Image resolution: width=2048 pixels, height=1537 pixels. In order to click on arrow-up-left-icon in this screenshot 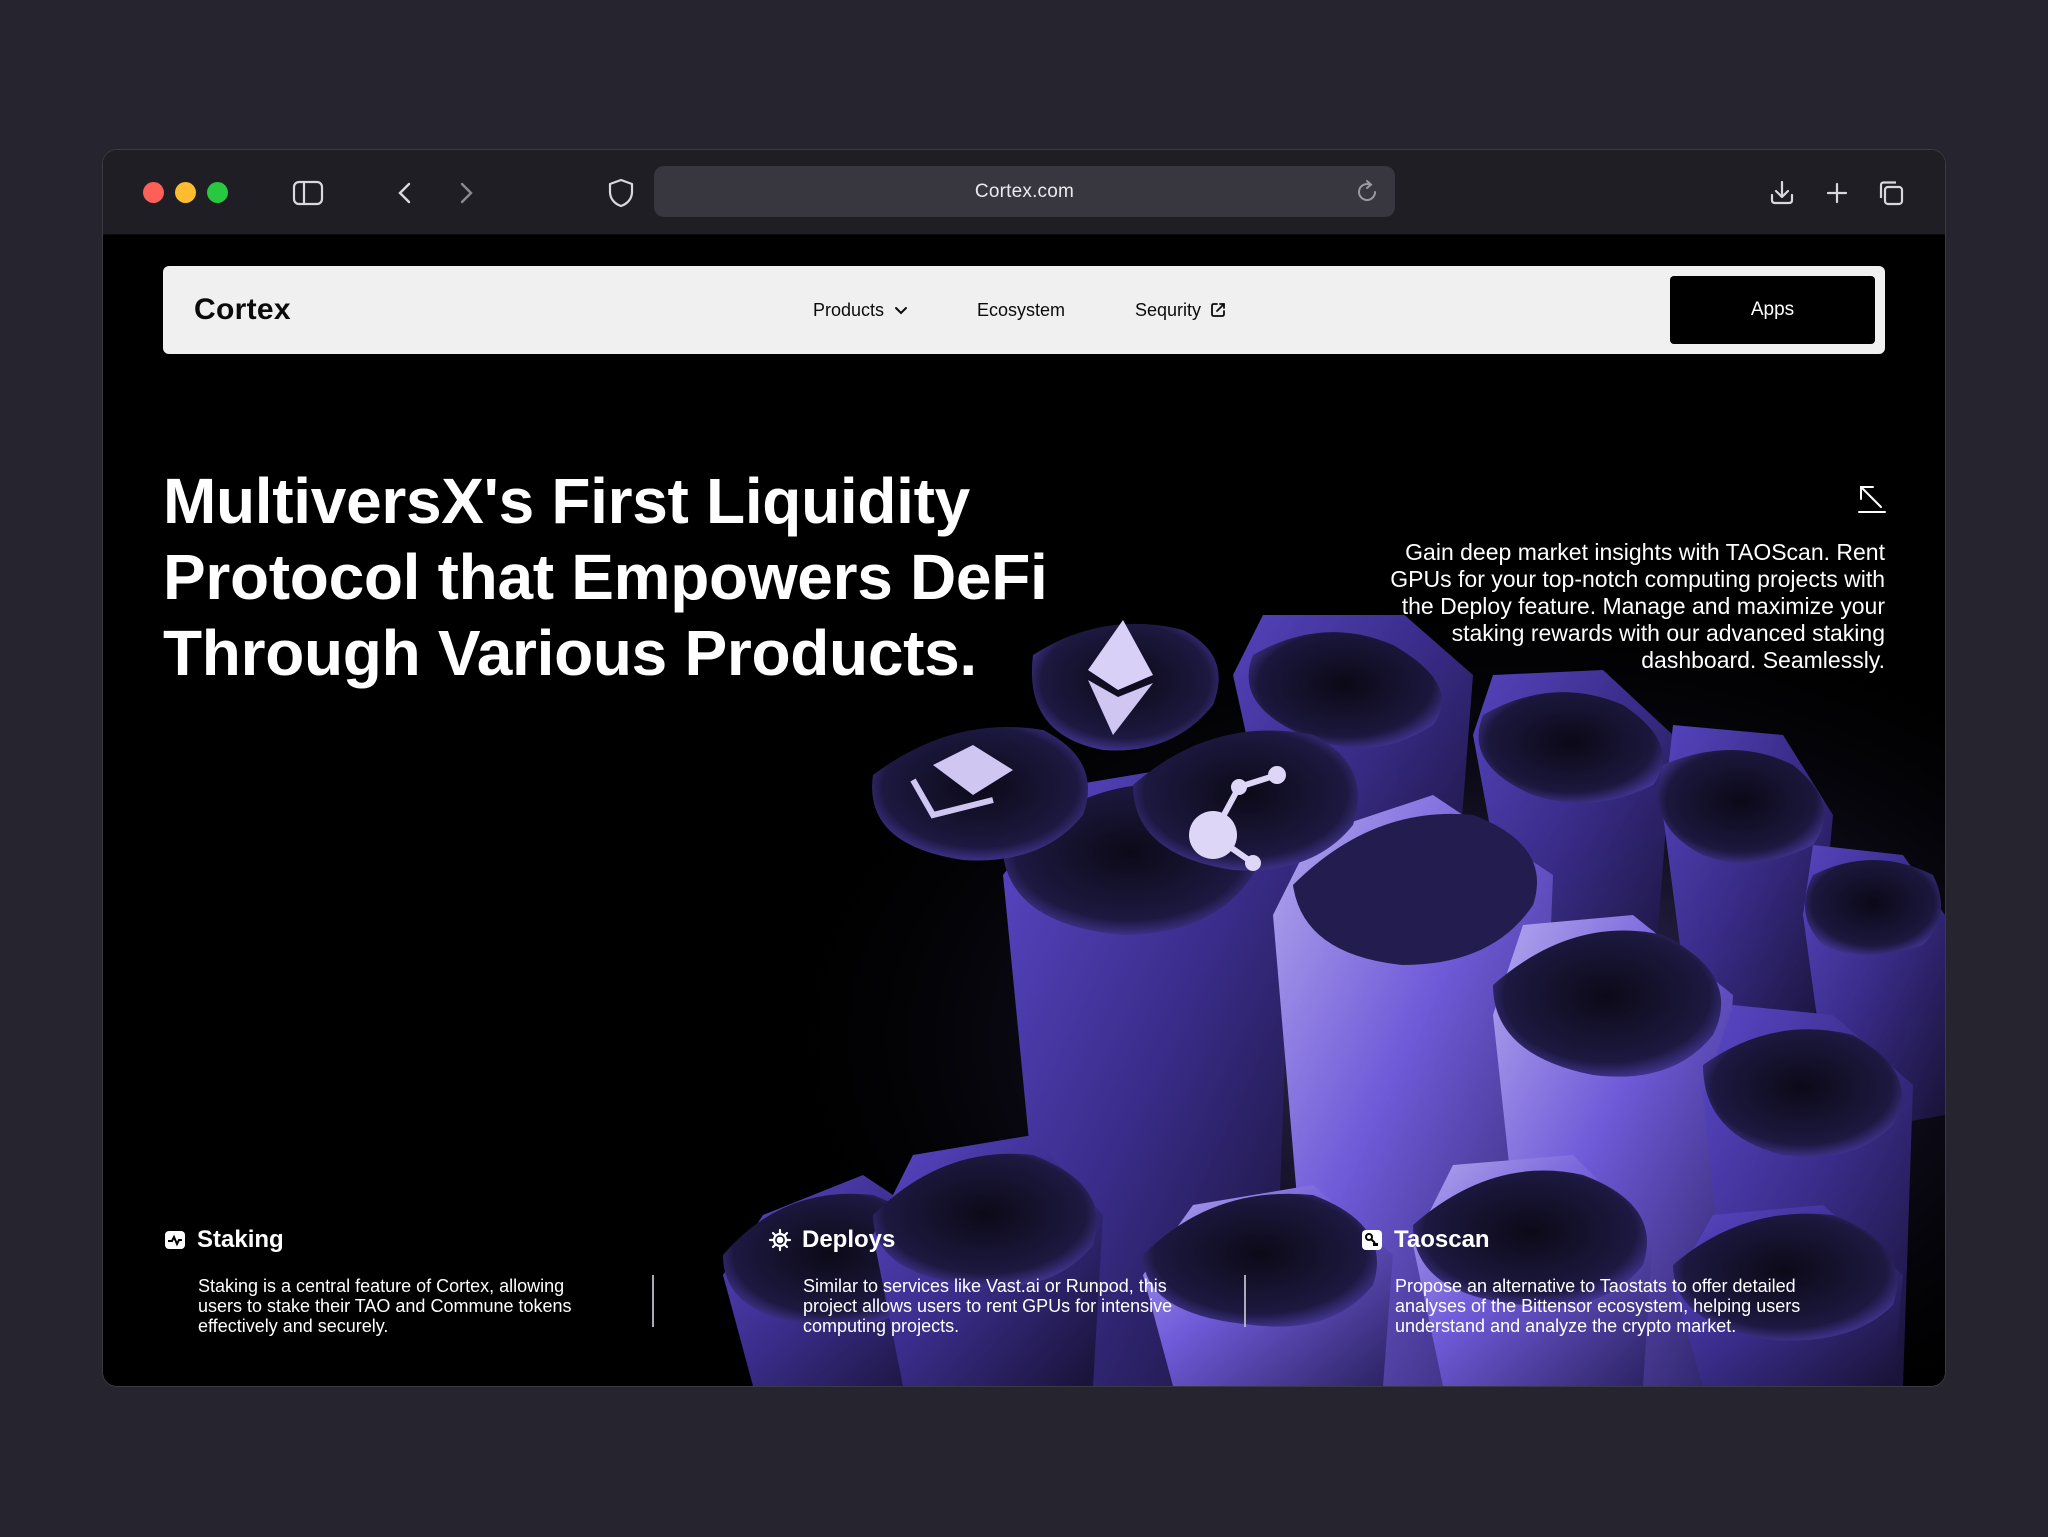, I will do `click(1872, 498)`.